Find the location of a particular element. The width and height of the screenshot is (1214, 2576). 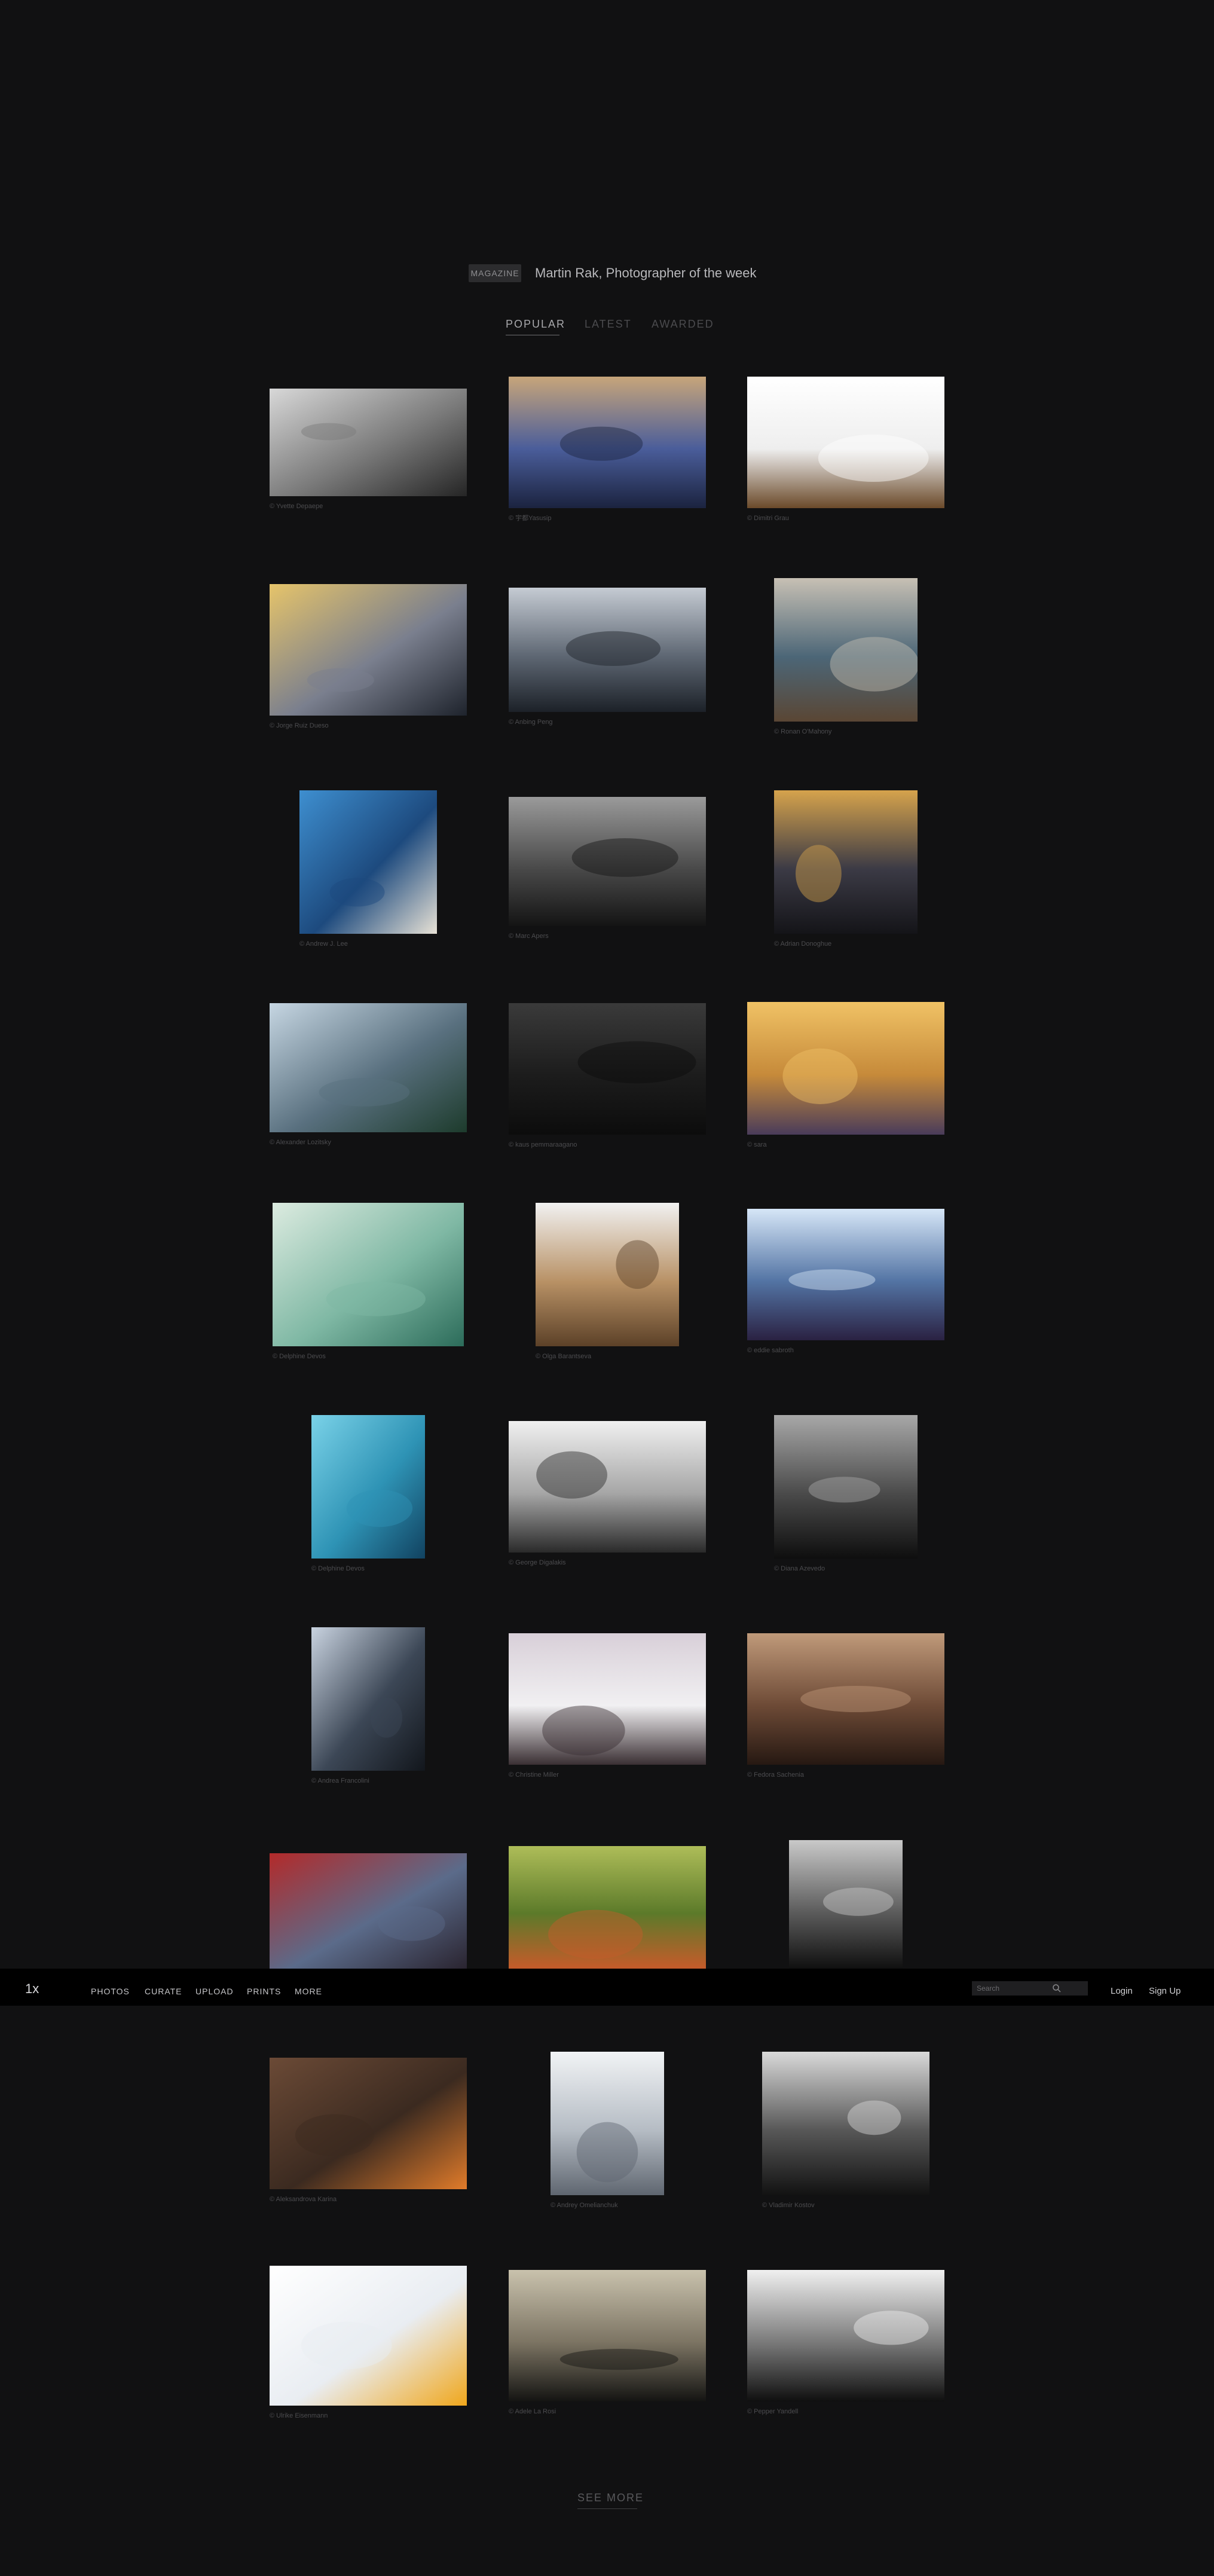

search-input is located at coordinates (1030, 1989).